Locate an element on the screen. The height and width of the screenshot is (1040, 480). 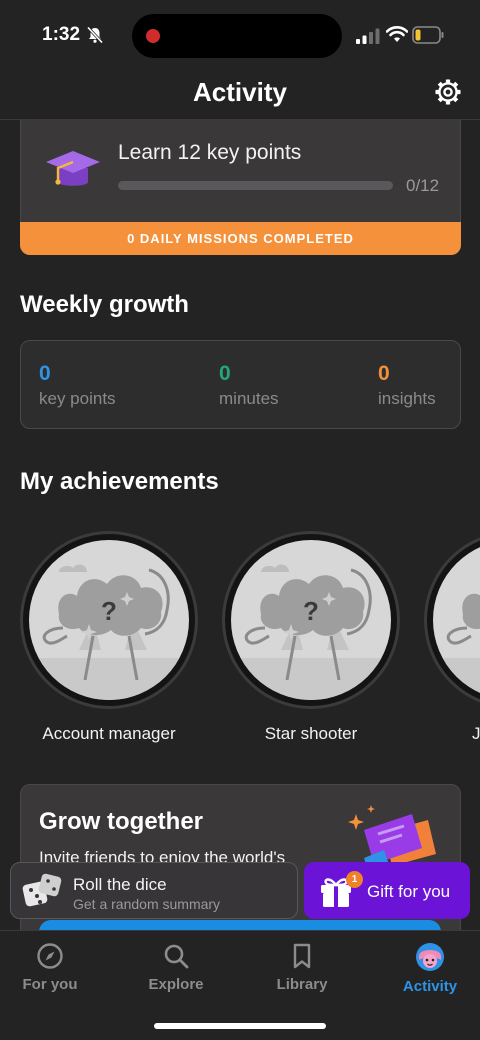
dynamic-island is located at coordinates (237, 36).